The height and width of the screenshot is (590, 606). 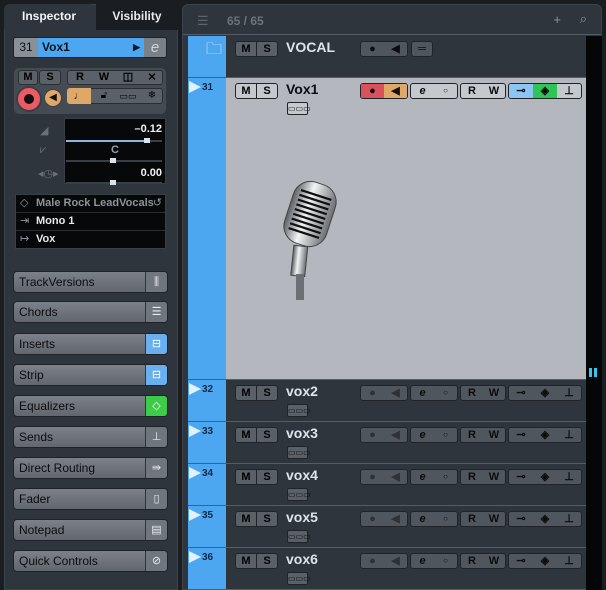 What do you see at coordinates (156, 375) in the screenshot?
I see `strip-icon: ⊟` at bounding box center [156, 375].